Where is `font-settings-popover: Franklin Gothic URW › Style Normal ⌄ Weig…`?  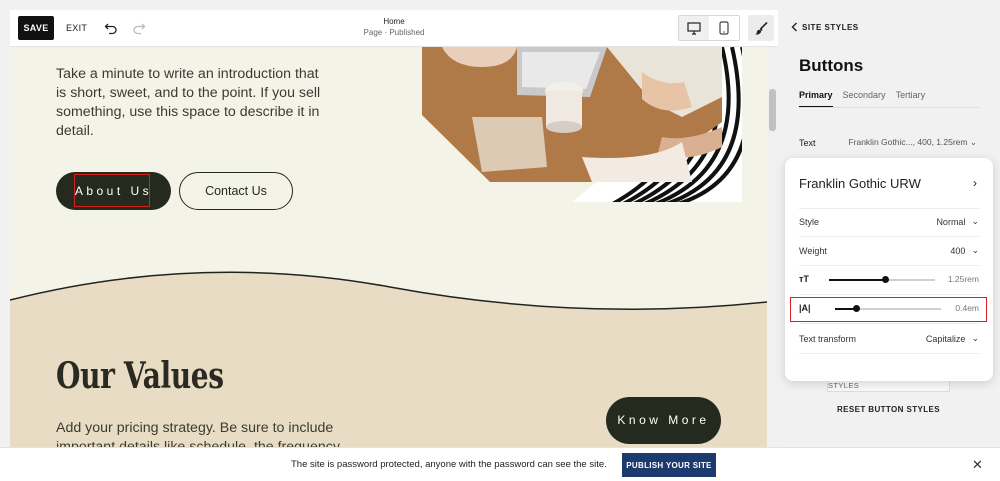
font-settings-popover: Franklin Gothic URW › Style Normal ⌄ Weig… is located at coordinates (889, 269).